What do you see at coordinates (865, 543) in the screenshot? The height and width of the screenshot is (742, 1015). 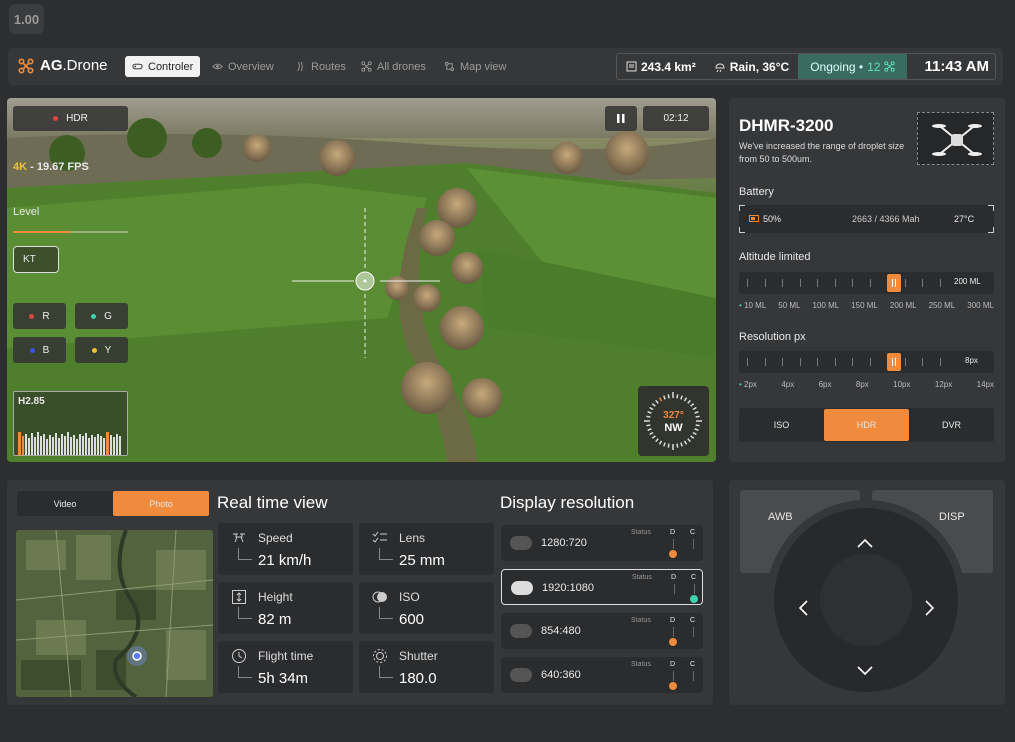 I see `chevron-up-icon` at bounding box center [865, 543].